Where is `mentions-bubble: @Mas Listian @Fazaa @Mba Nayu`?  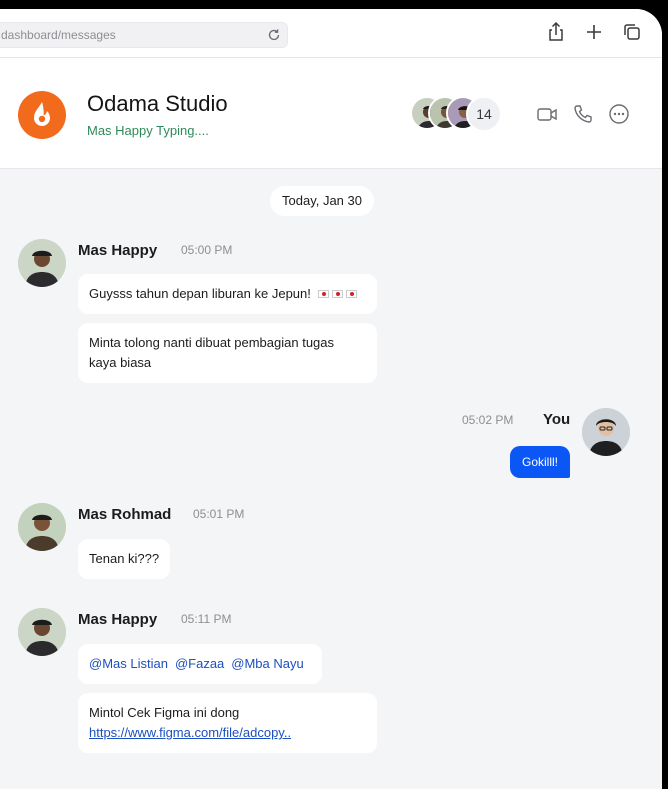 mentions-bubble: @Mas Listian @Fazaa @Mba Nayu is located at coordinates (200, 664).